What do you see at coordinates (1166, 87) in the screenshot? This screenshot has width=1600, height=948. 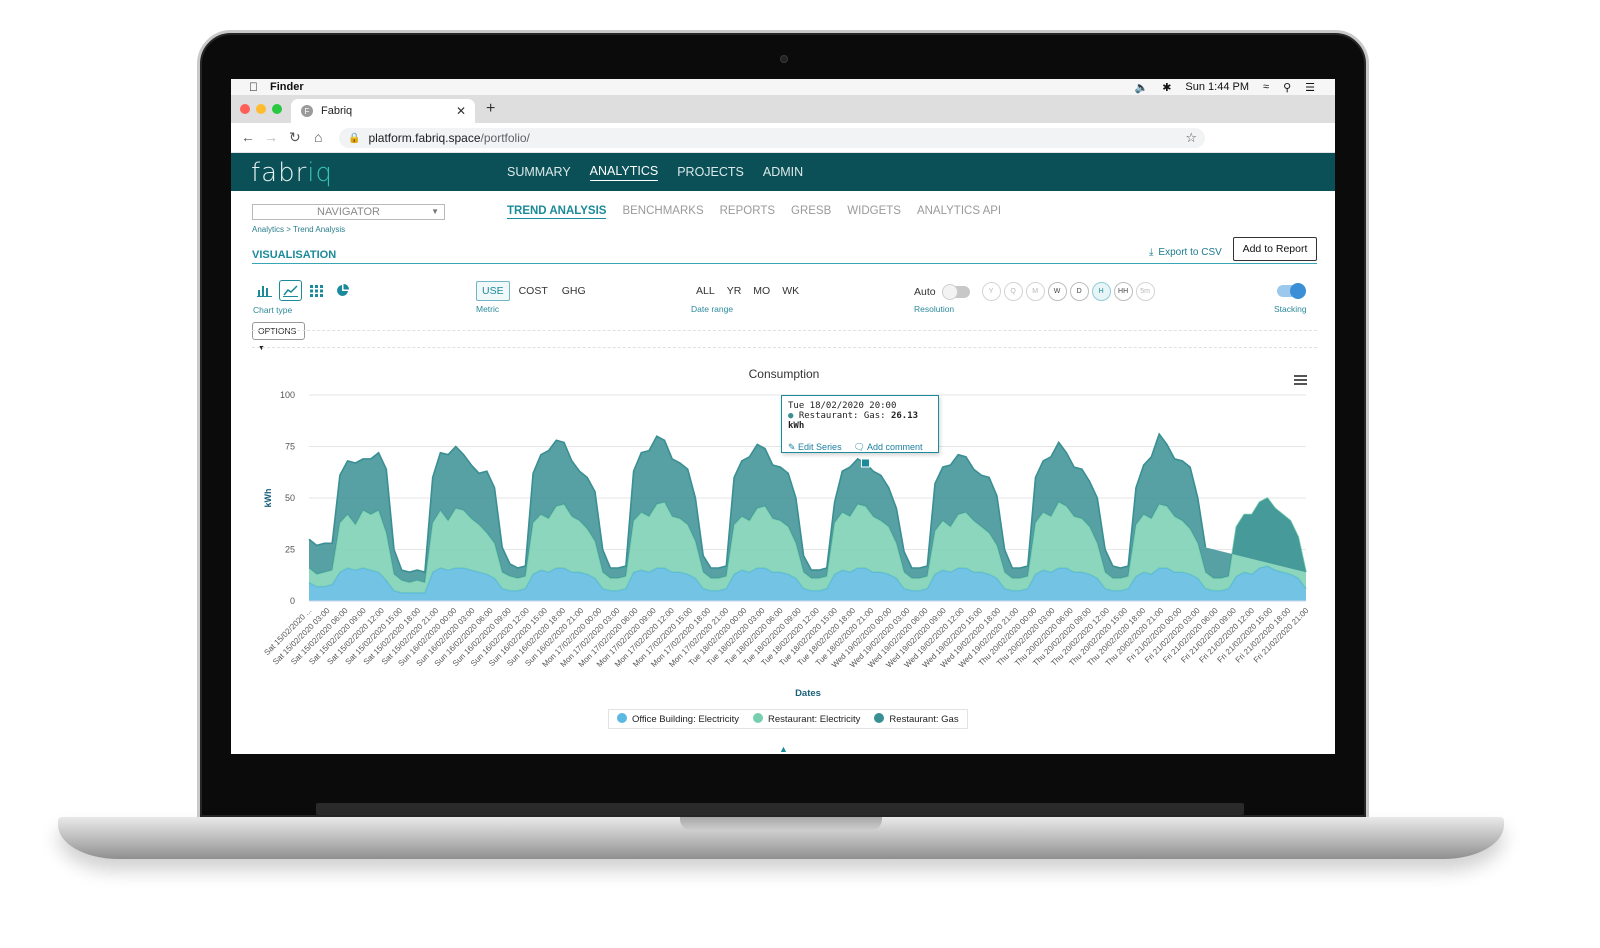 I see `bluetooth-icon: ✱` at bounding box center [1166, 87].